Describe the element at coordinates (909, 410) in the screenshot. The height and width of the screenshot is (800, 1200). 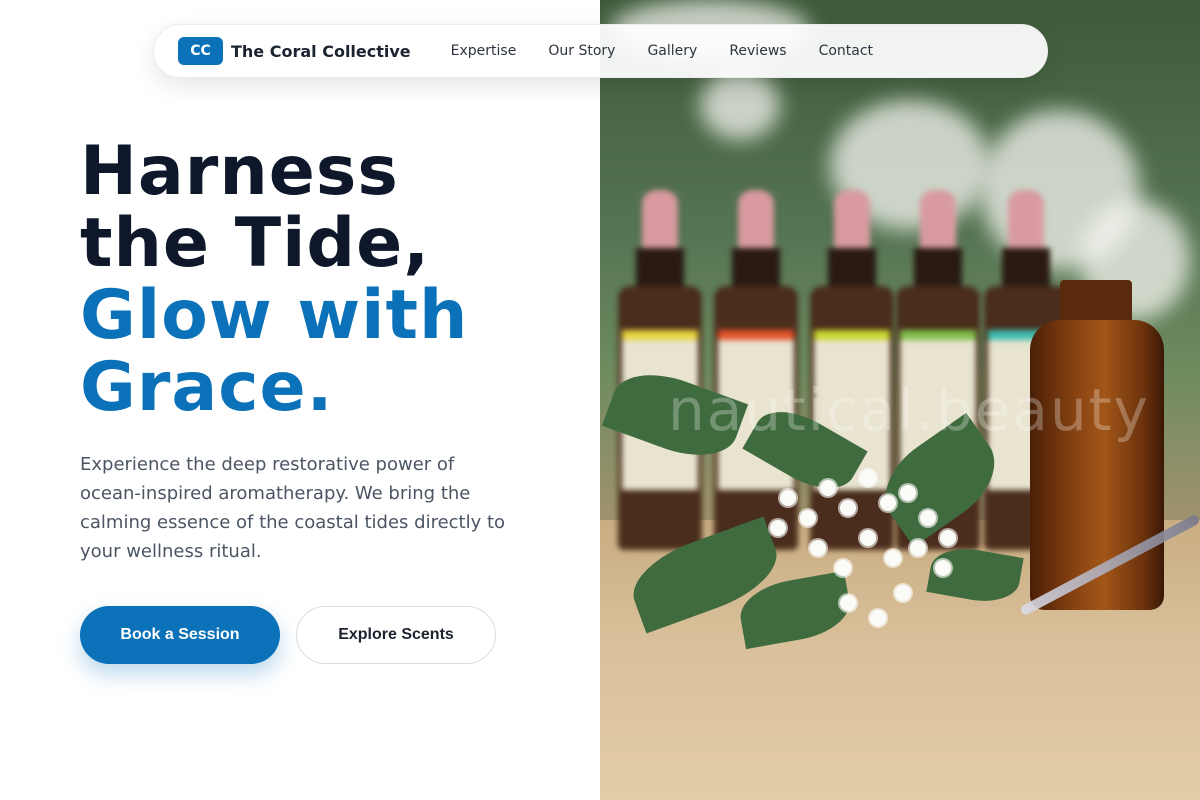
I see `image-watermark: nautical.beauty` at that location.